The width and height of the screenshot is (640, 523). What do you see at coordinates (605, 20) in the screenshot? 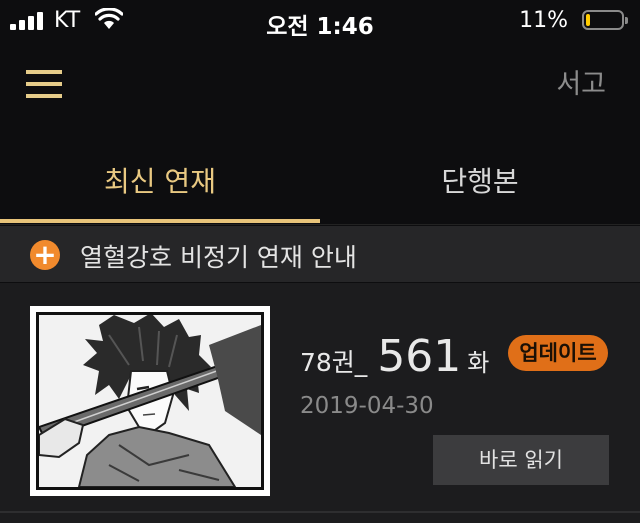
I see `battery-icon` at bounding box center [605, 20].